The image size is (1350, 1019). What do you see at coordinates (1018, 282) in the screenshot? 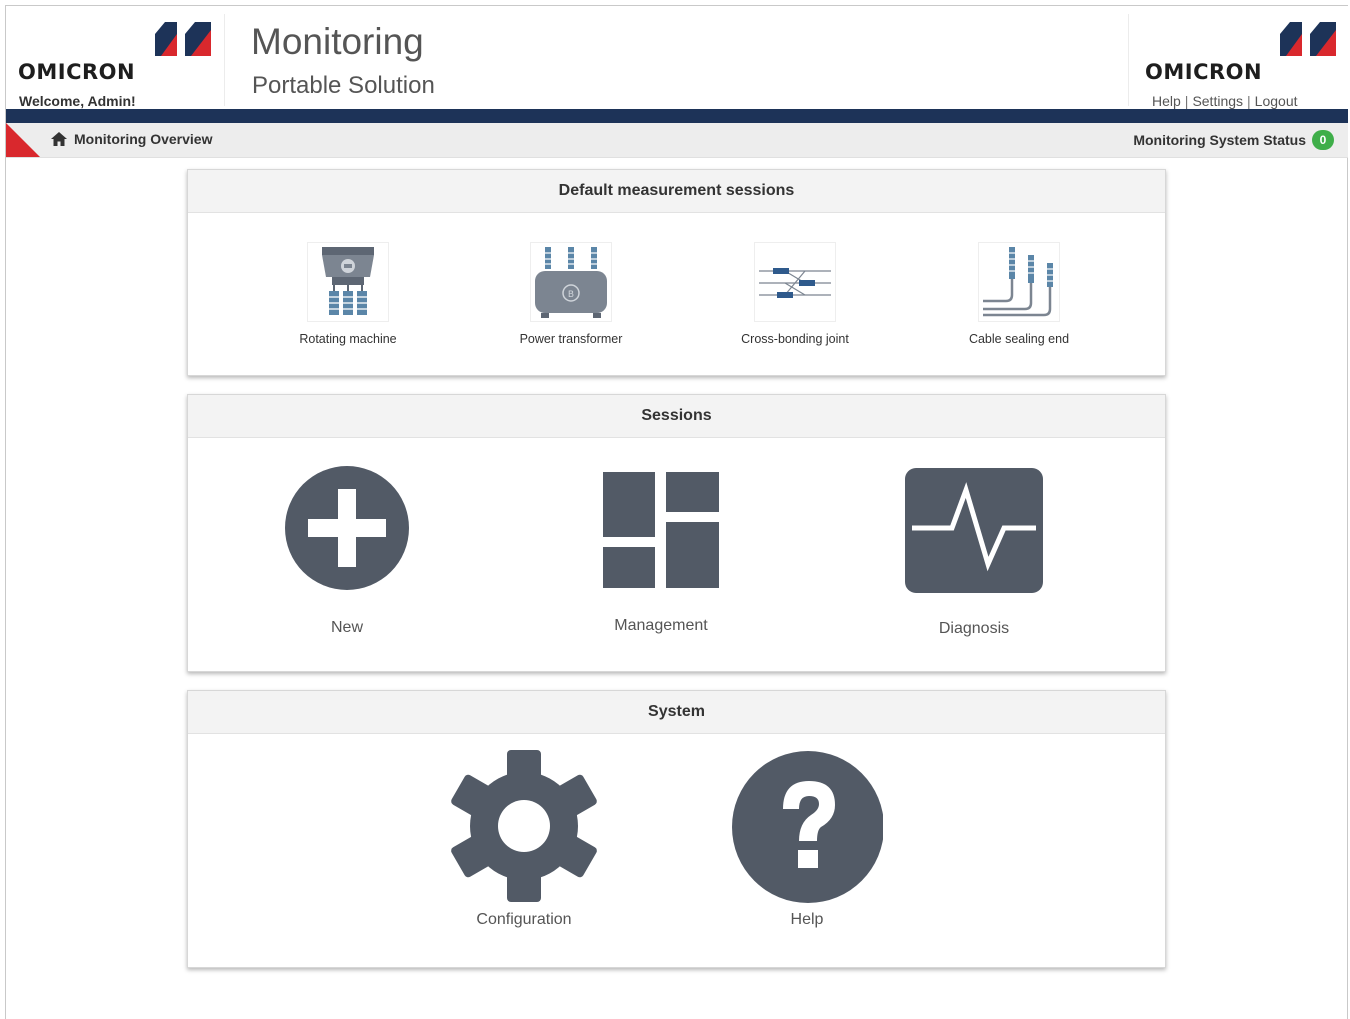
I see `cable-sealing-end-icon` at bounding box center [1018, 282].